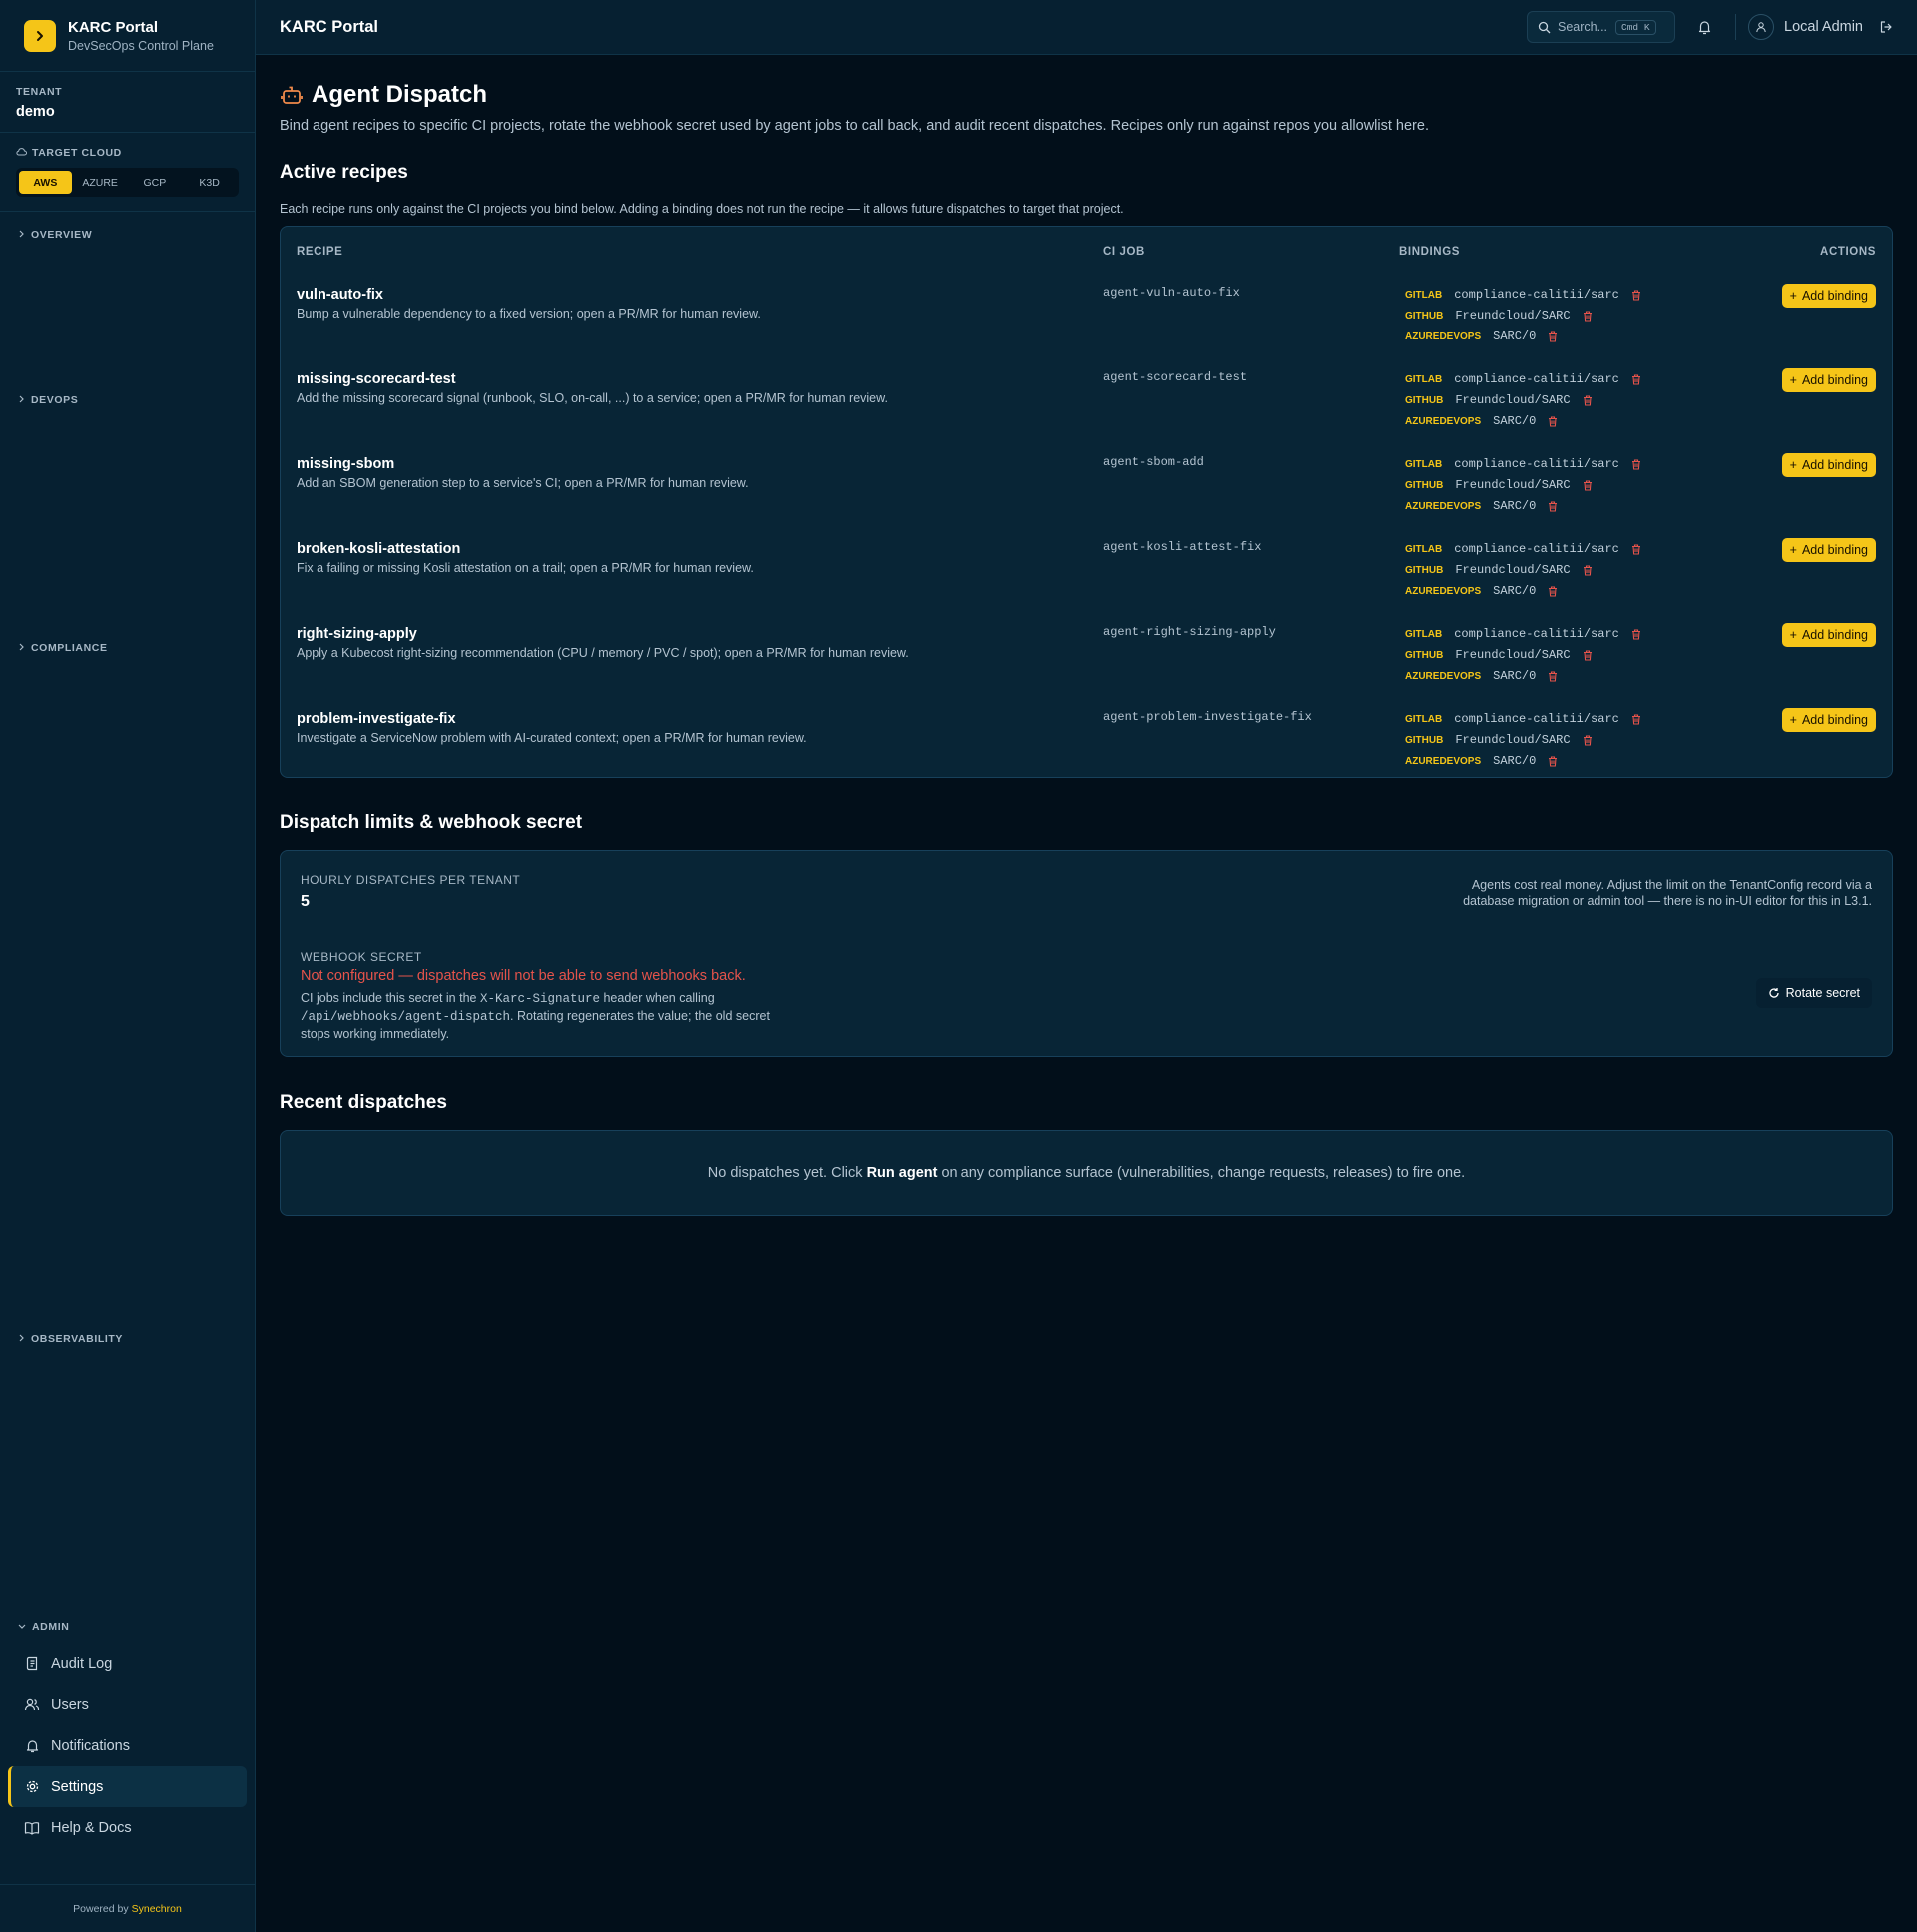  I want to click on cloud-option-k3d: K3D, so click(209, 183).